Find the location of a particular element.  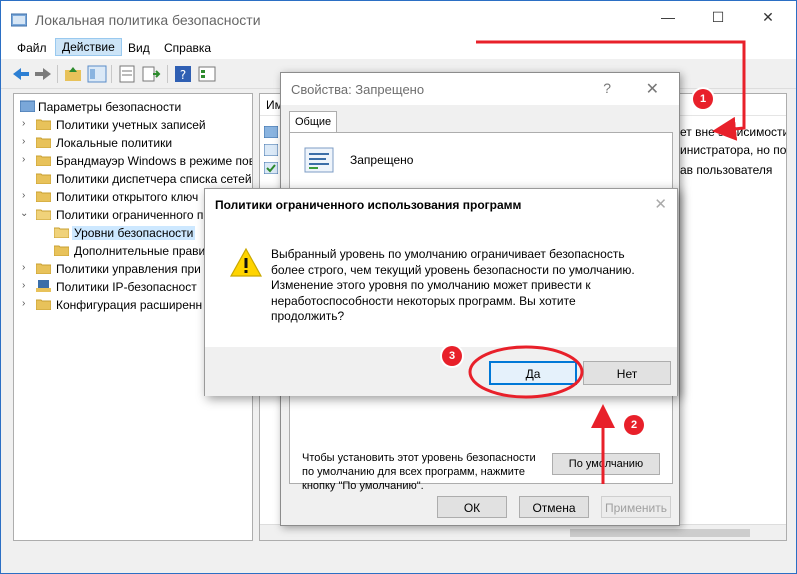

horizontal-scrollbar is located at coordinates (523, 532).